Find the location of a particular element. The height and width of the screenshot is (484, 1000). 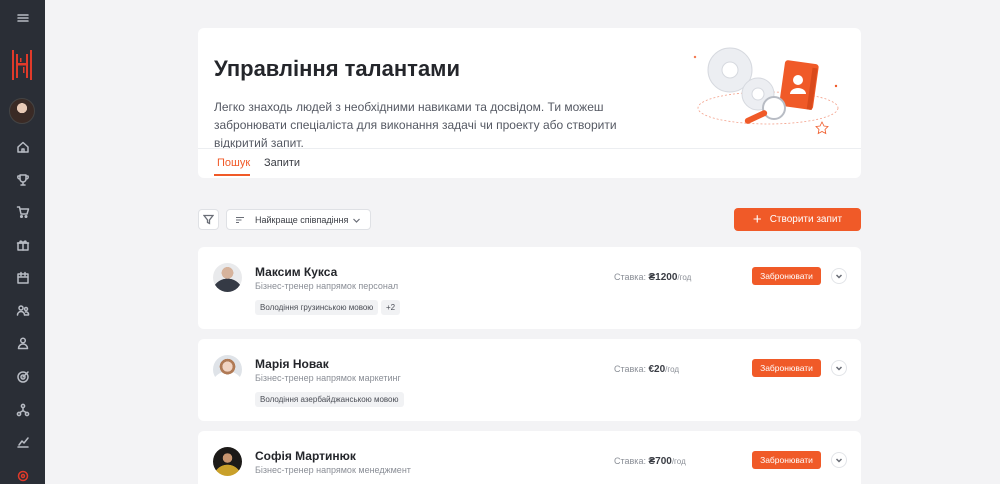

talent-rate: Ставка: ₴1200/год is located at coordinates (652, 277).